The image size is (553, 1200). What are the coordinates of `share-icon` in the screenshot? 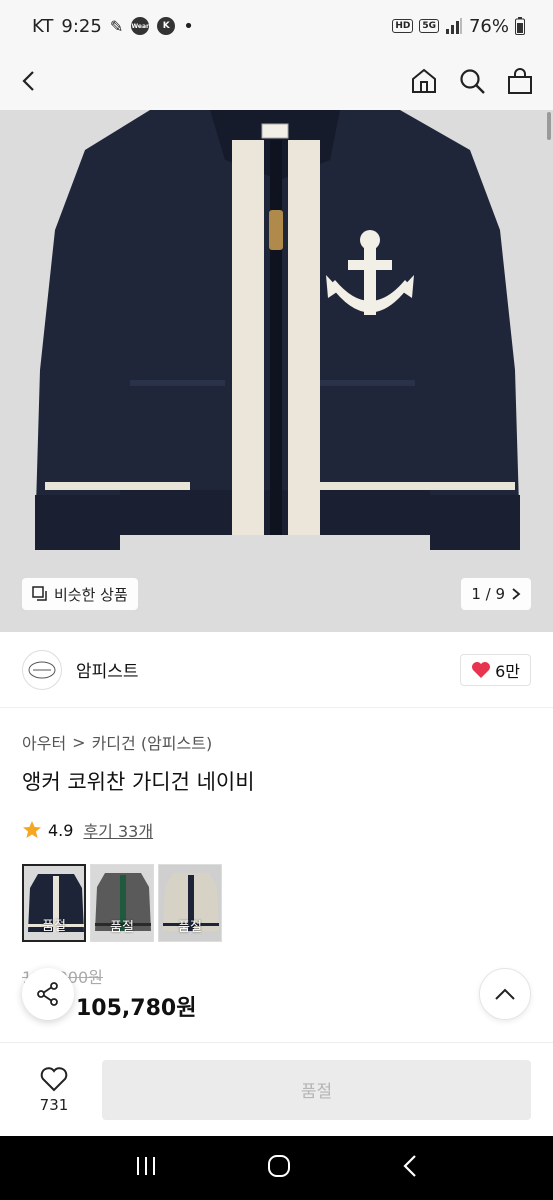 It's located at (47, 994).